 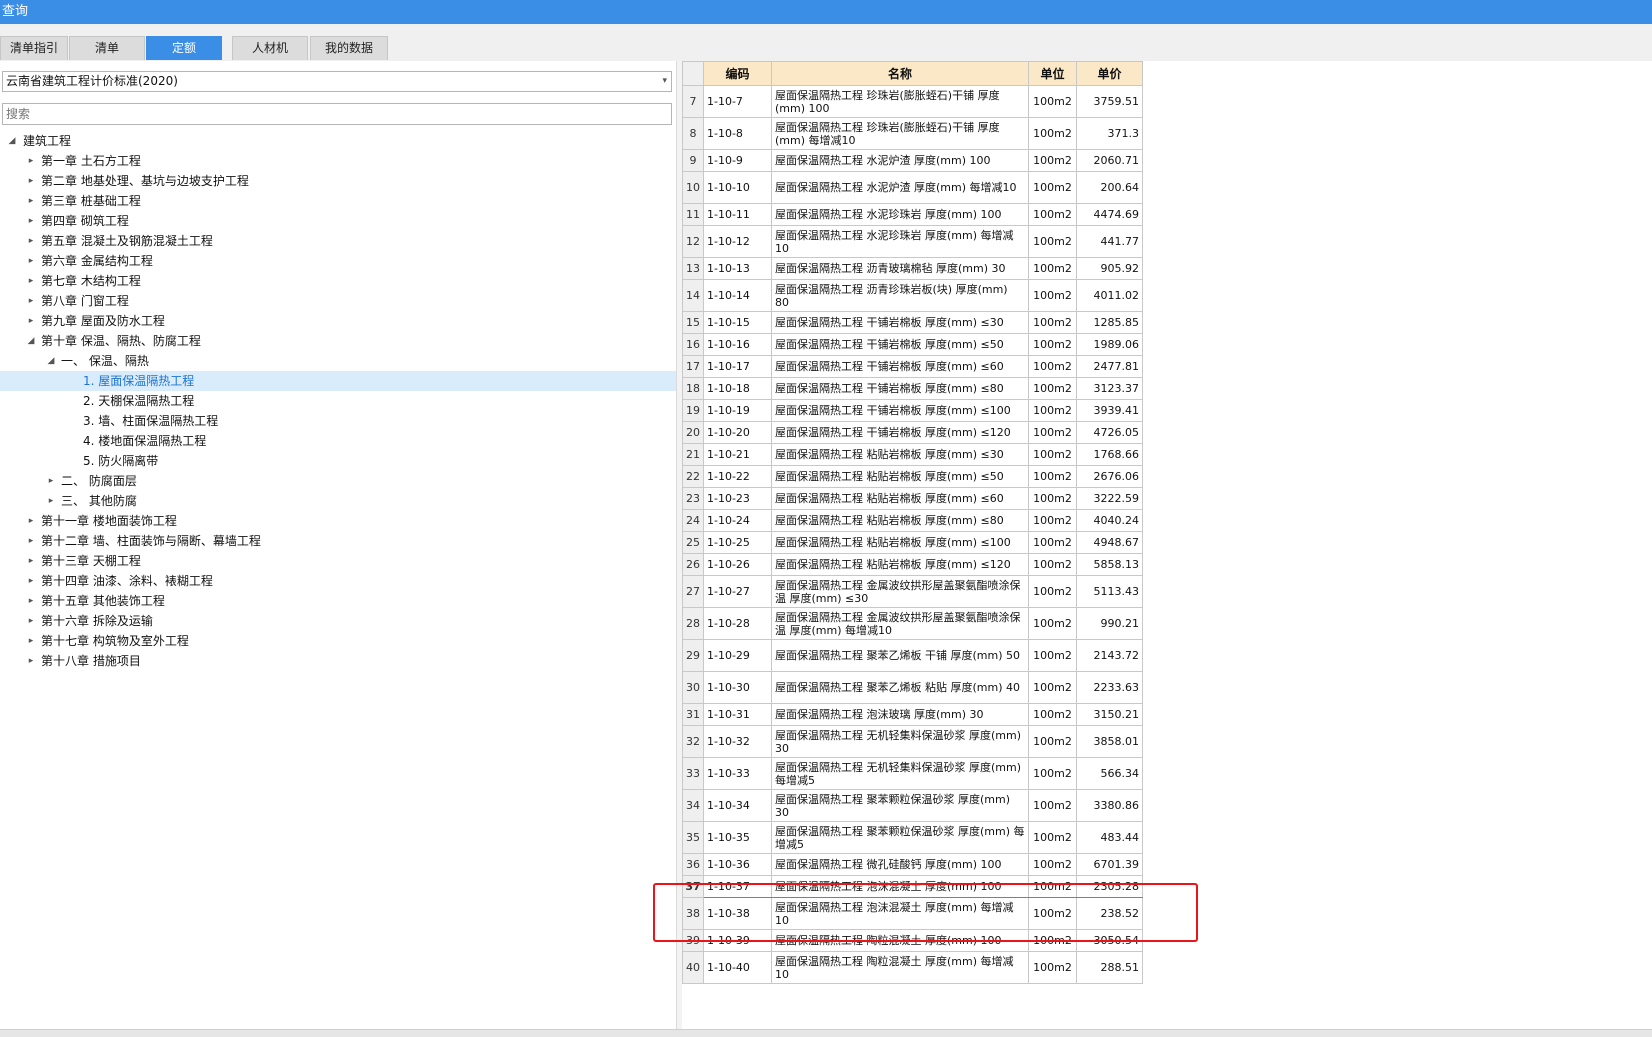 I want to click on cell-code: 1-10-14, so click(x=737, y=295).